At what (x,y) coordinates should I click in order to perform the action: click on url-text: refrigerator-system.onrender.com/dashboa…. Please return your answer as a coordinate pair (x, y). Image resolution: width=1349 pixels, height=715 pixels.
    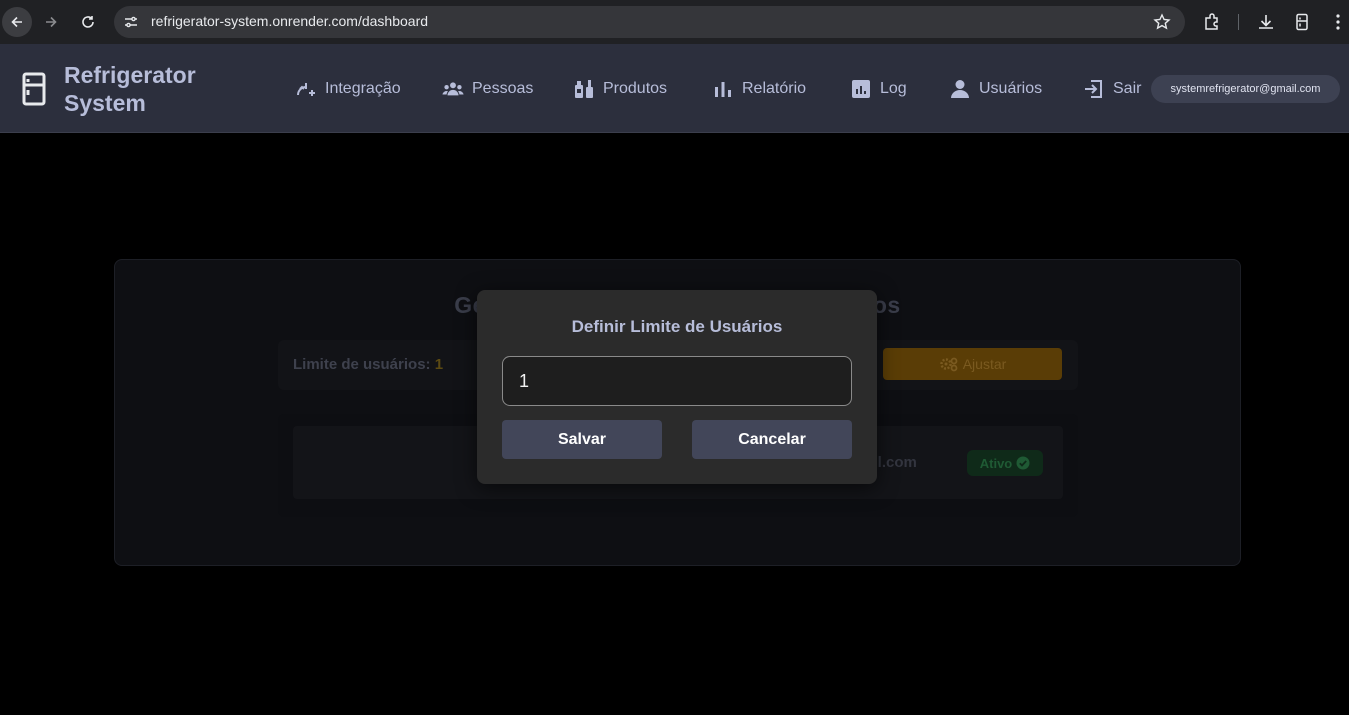
    Looking at the image, I should click on (290, 21).